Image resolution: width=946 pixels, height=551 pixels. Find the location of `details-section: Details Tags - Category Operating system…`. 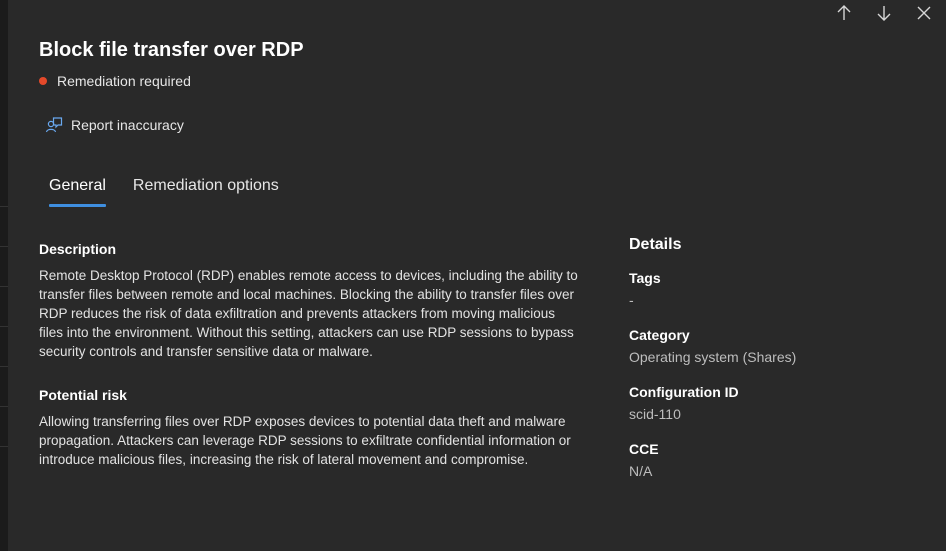

details-section: Details Tags - Category Operating system… is located at coordinates (769, 357).